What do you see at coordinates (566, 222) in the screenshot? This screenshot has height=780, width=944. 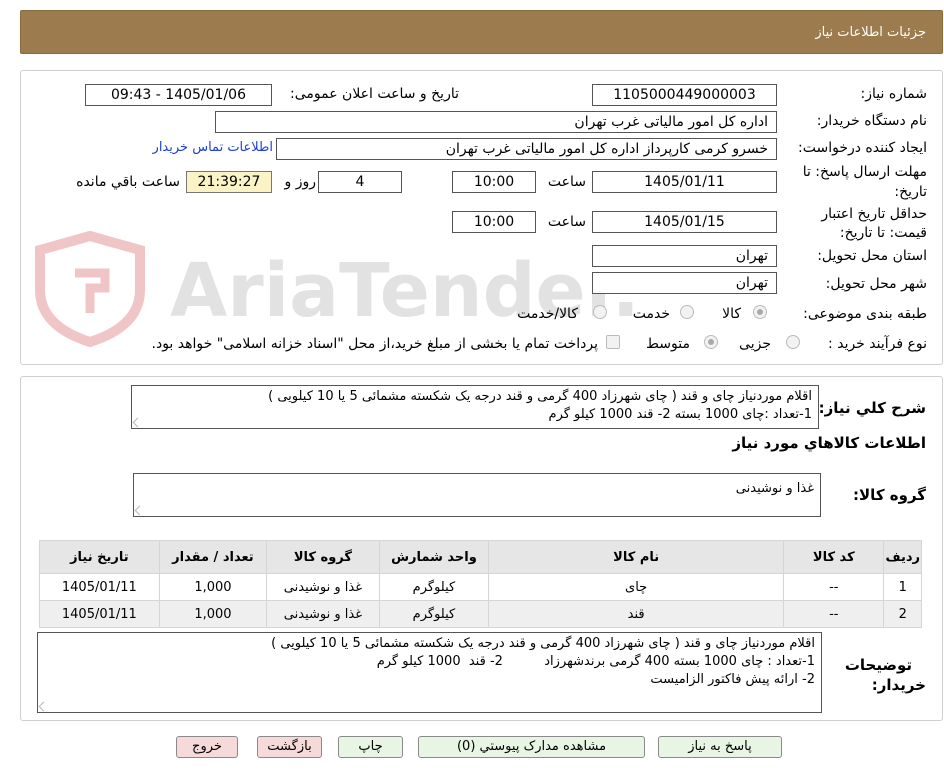 I see `validity-time-label: ساعت` at bounding box center [566, 222].